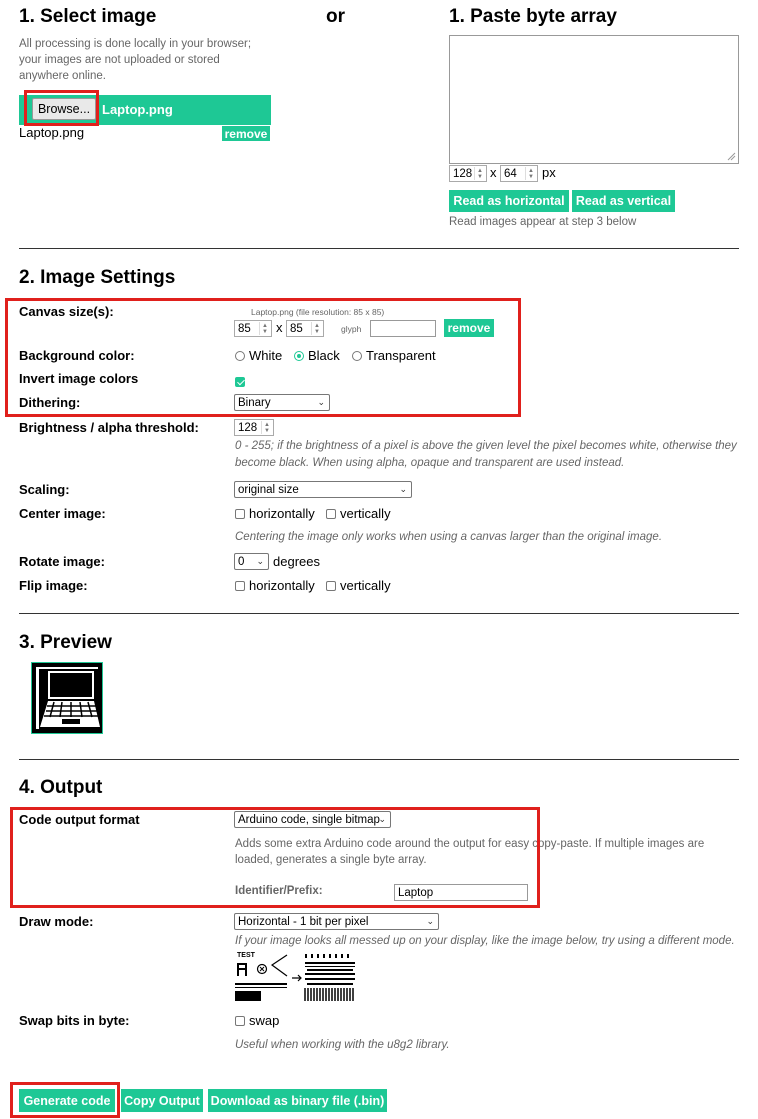 Image resolution: width=758 pixels, height=1119 pixels. I want to click on draw-mode-sample-icon, so click(295, 977).